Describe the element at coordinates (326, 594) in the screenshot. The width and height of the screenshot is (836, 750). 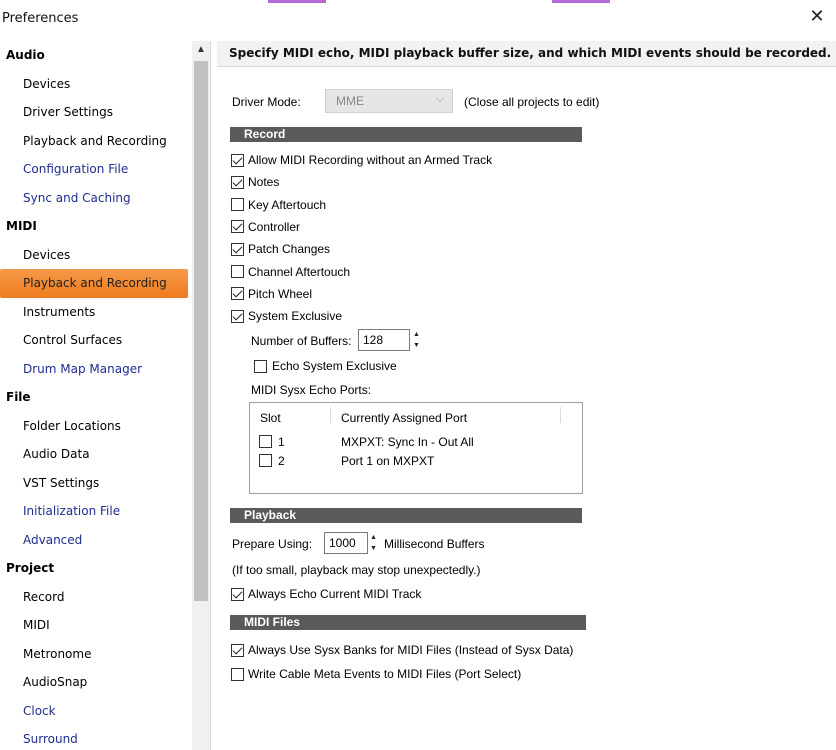
I see `always-echo-checkbox: Always Echo Current MIDI Track` at that location.